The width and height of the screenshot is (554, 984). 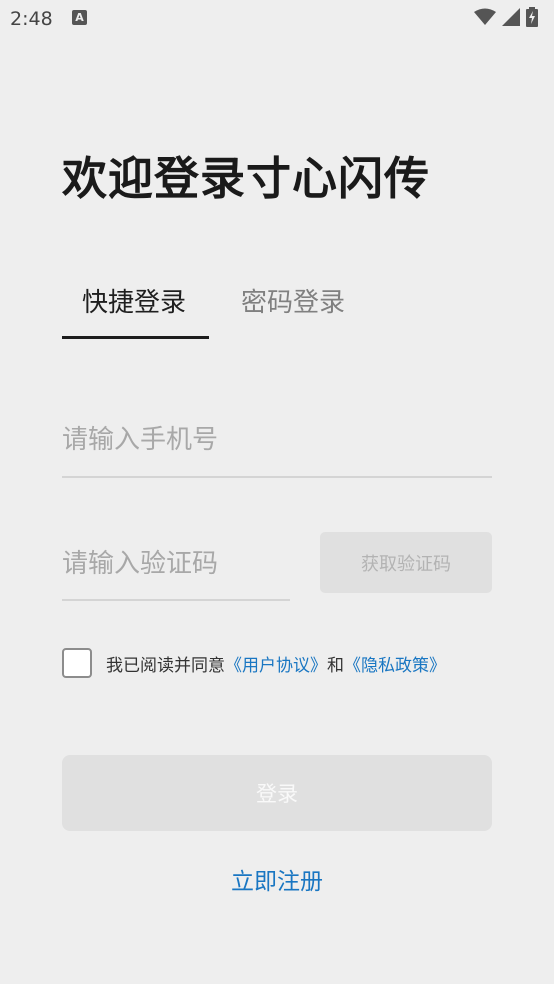 I want to click on agreement-prefix: 我已阅读并同意, so click(x=165, y=666).